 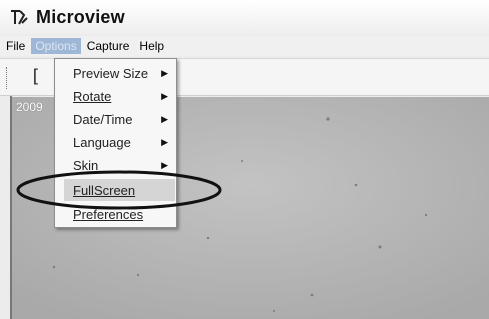 I want to click on menu-options: Options, so click(x=56, y=46).